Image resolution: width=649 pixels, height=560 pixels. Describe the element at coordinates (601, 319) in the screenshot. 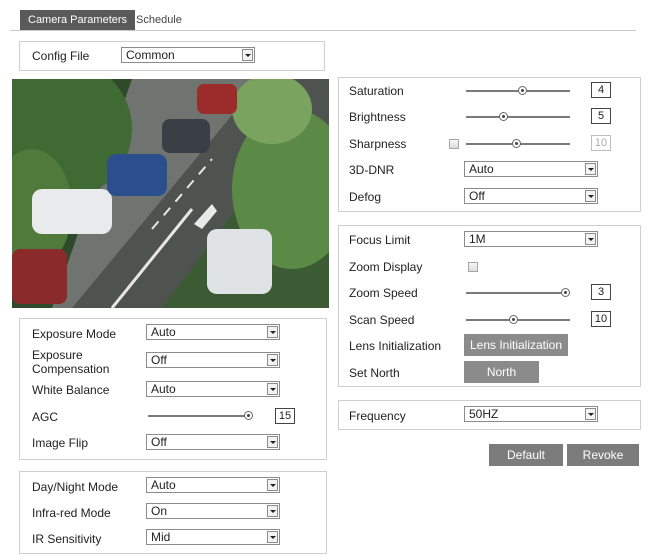

I see `scan-speed-value: 10` at that location.